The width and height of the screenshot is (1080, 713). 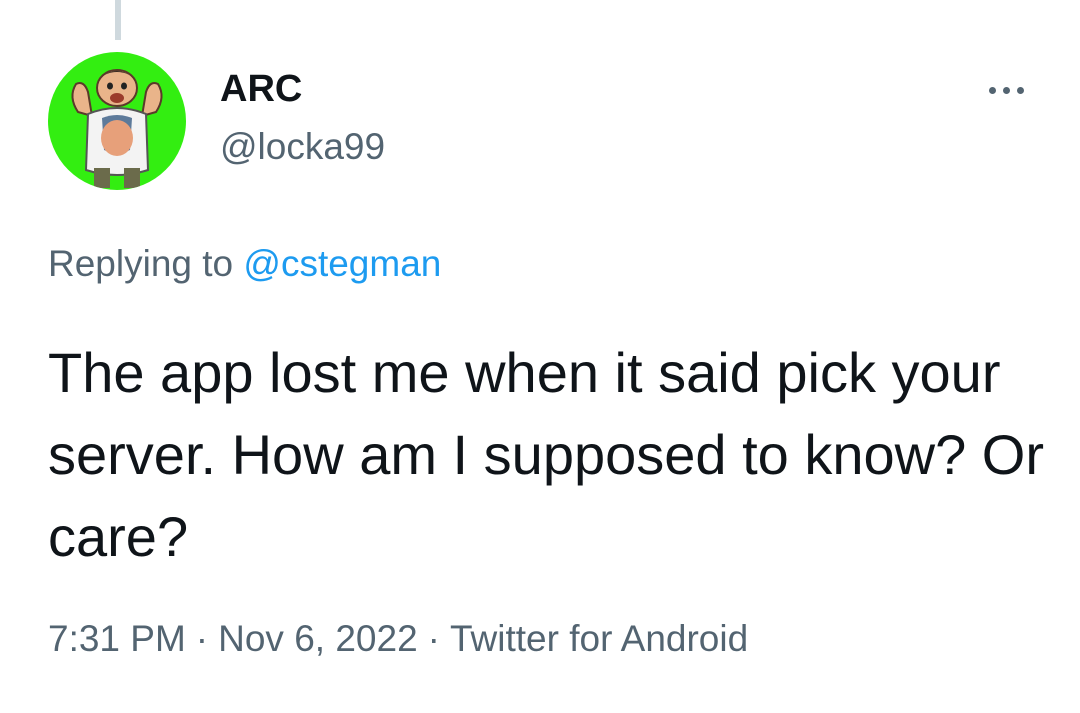 I want to click on avatar, so click(x=117, y=121).